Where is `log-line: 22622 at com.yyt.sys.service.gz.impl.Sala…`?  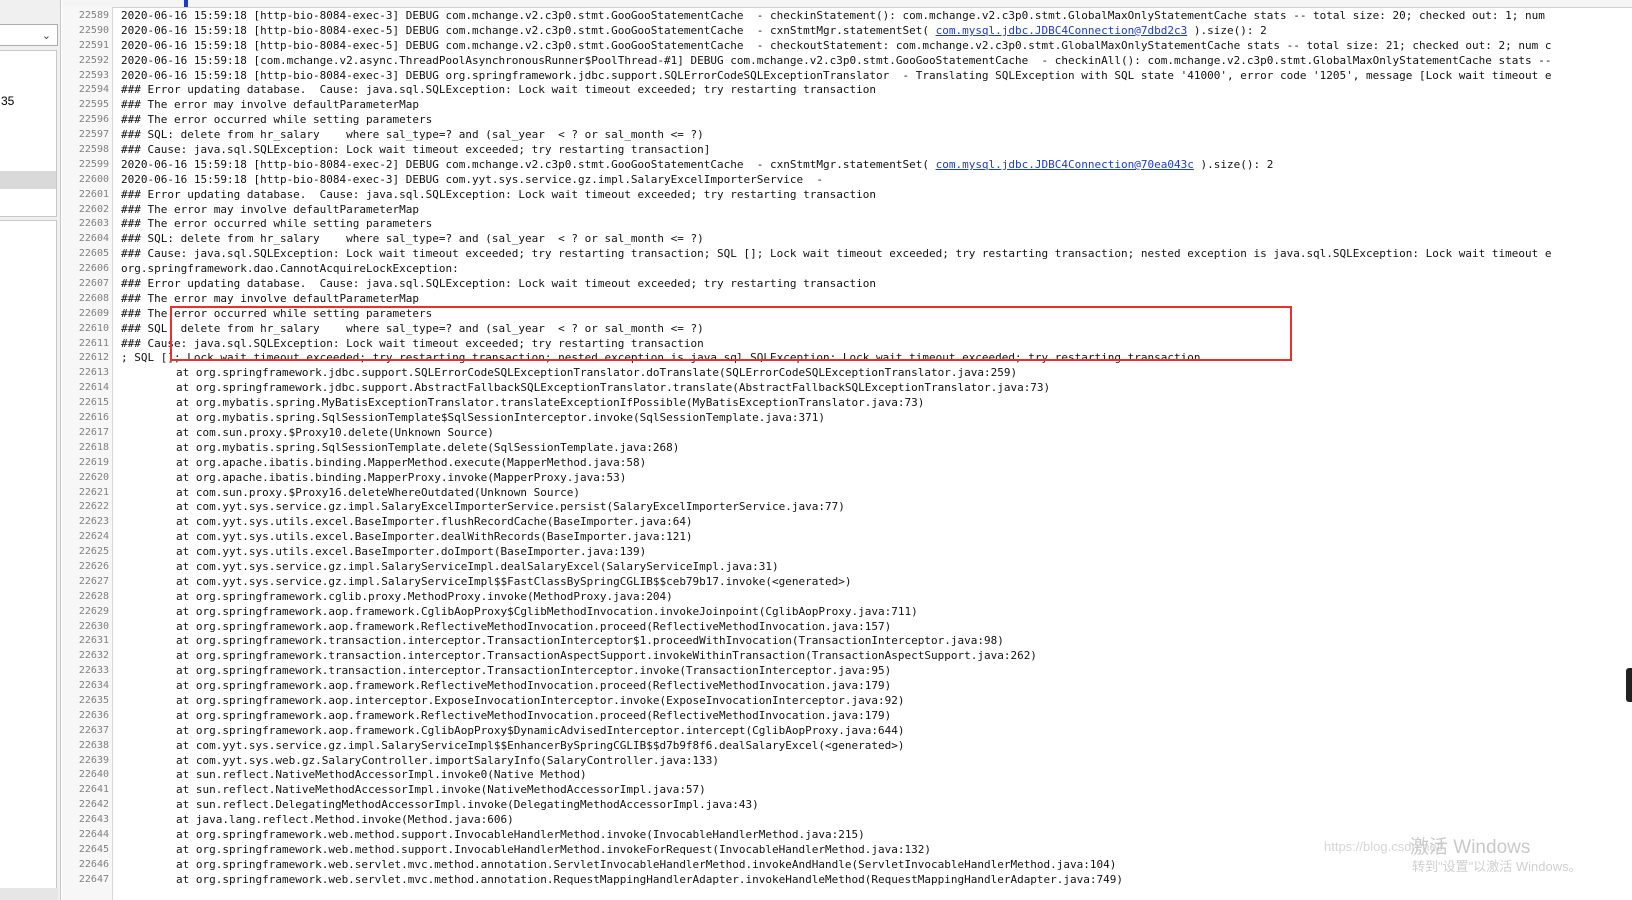 log-line: 22622 at com.yyt.sys.service.gz.impl.Sala… is located at coordinates (847, 507).